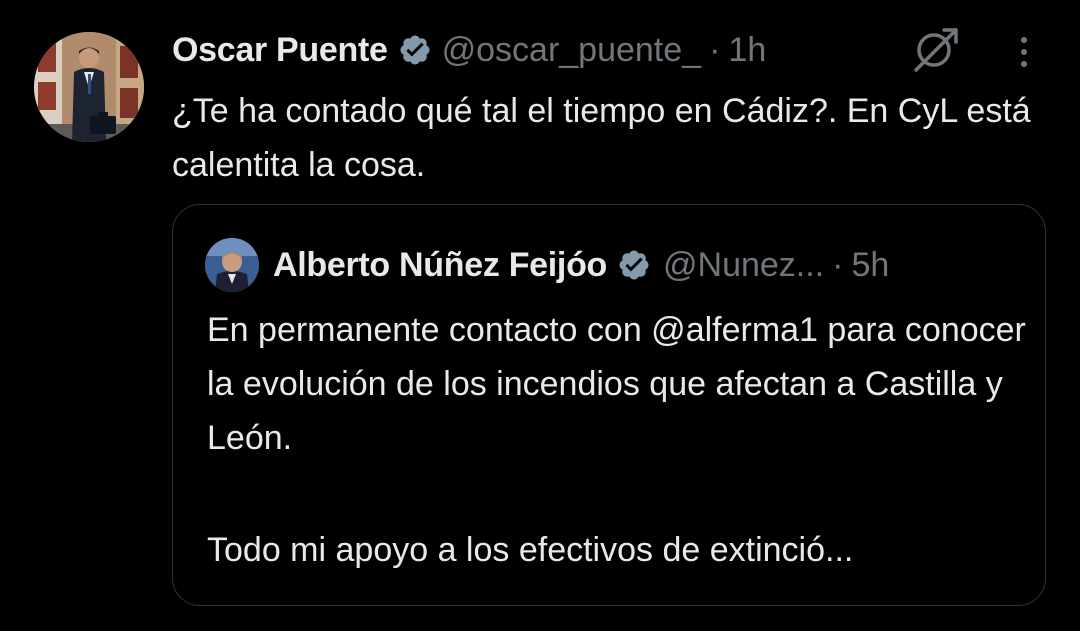 This screenshot has height=631, width=1080. I want to click on quoted-author-display-name: Alberto Núñez Feijóo, so click(440, 265).